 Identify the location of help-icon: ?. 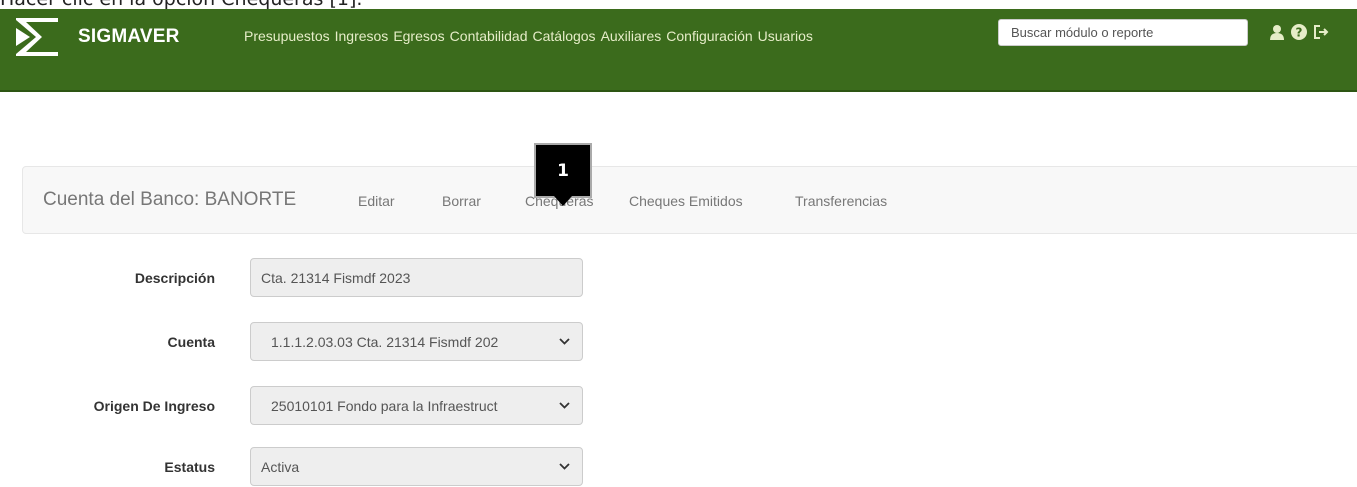
(1299, 32).